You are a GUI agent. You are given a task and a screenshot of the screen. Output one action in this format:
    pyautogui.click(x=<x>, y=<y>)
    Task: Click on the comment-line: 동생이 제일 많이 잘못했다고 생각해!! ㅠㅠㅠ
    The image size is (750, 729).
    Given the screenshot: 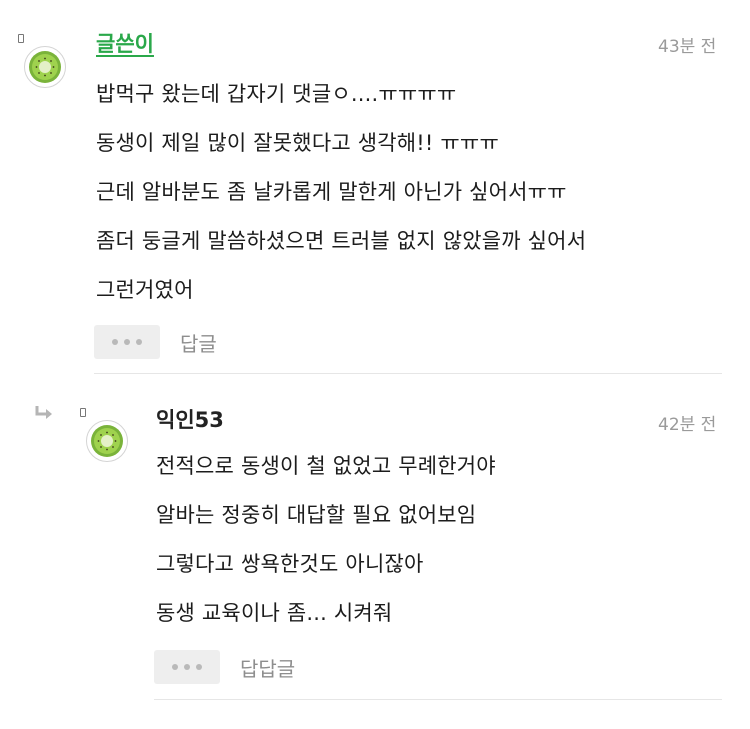 What is the action you would take?
    pyautogui.click(x=297, y=143)
    